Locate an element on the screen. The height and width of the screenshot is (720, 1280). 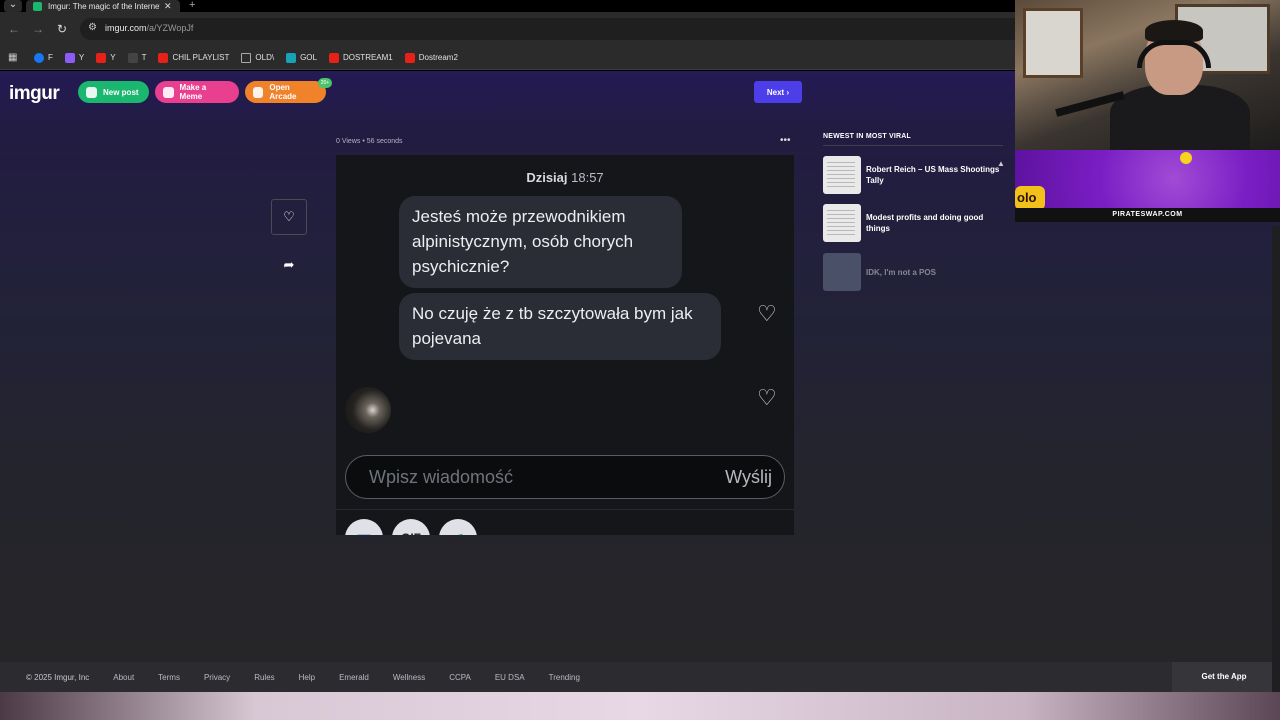
bookmark-folder: OLD\ is located at coordinates (258, 57).